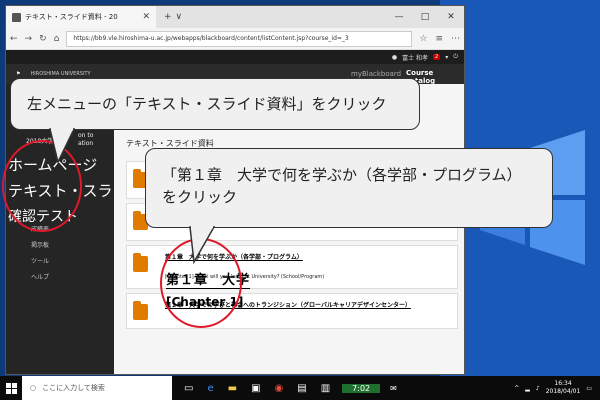  I want to click on maximize-button: □, so click(425, 17).